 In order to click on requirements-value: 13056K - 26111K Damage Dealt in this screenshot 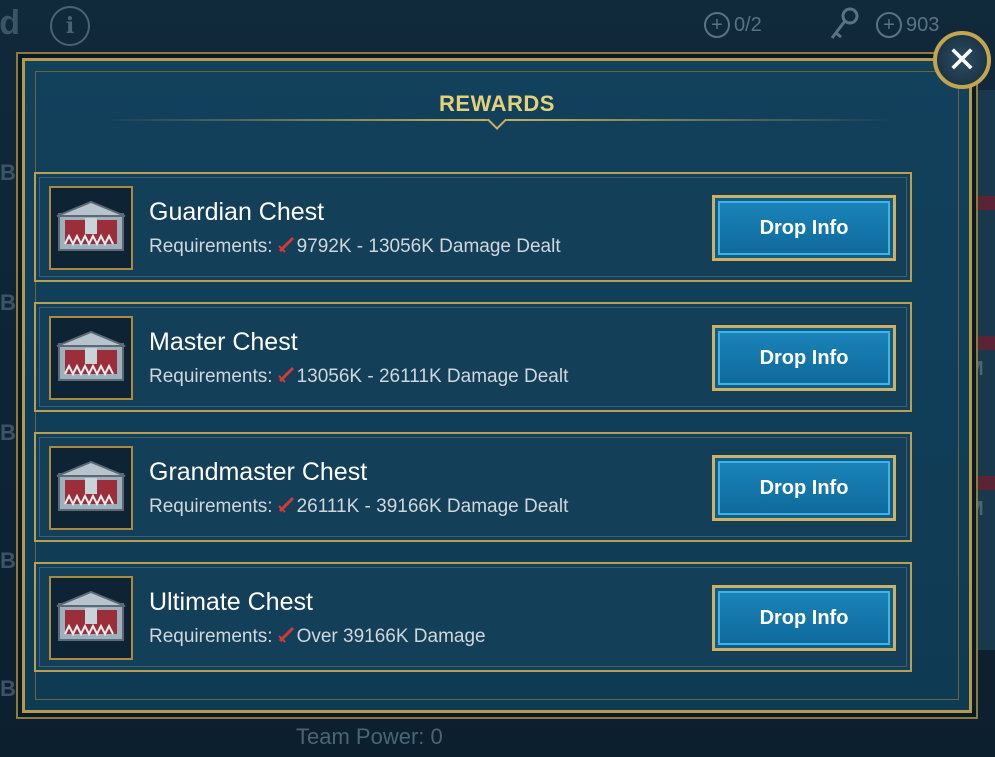, I will do `click(432, 376)`.